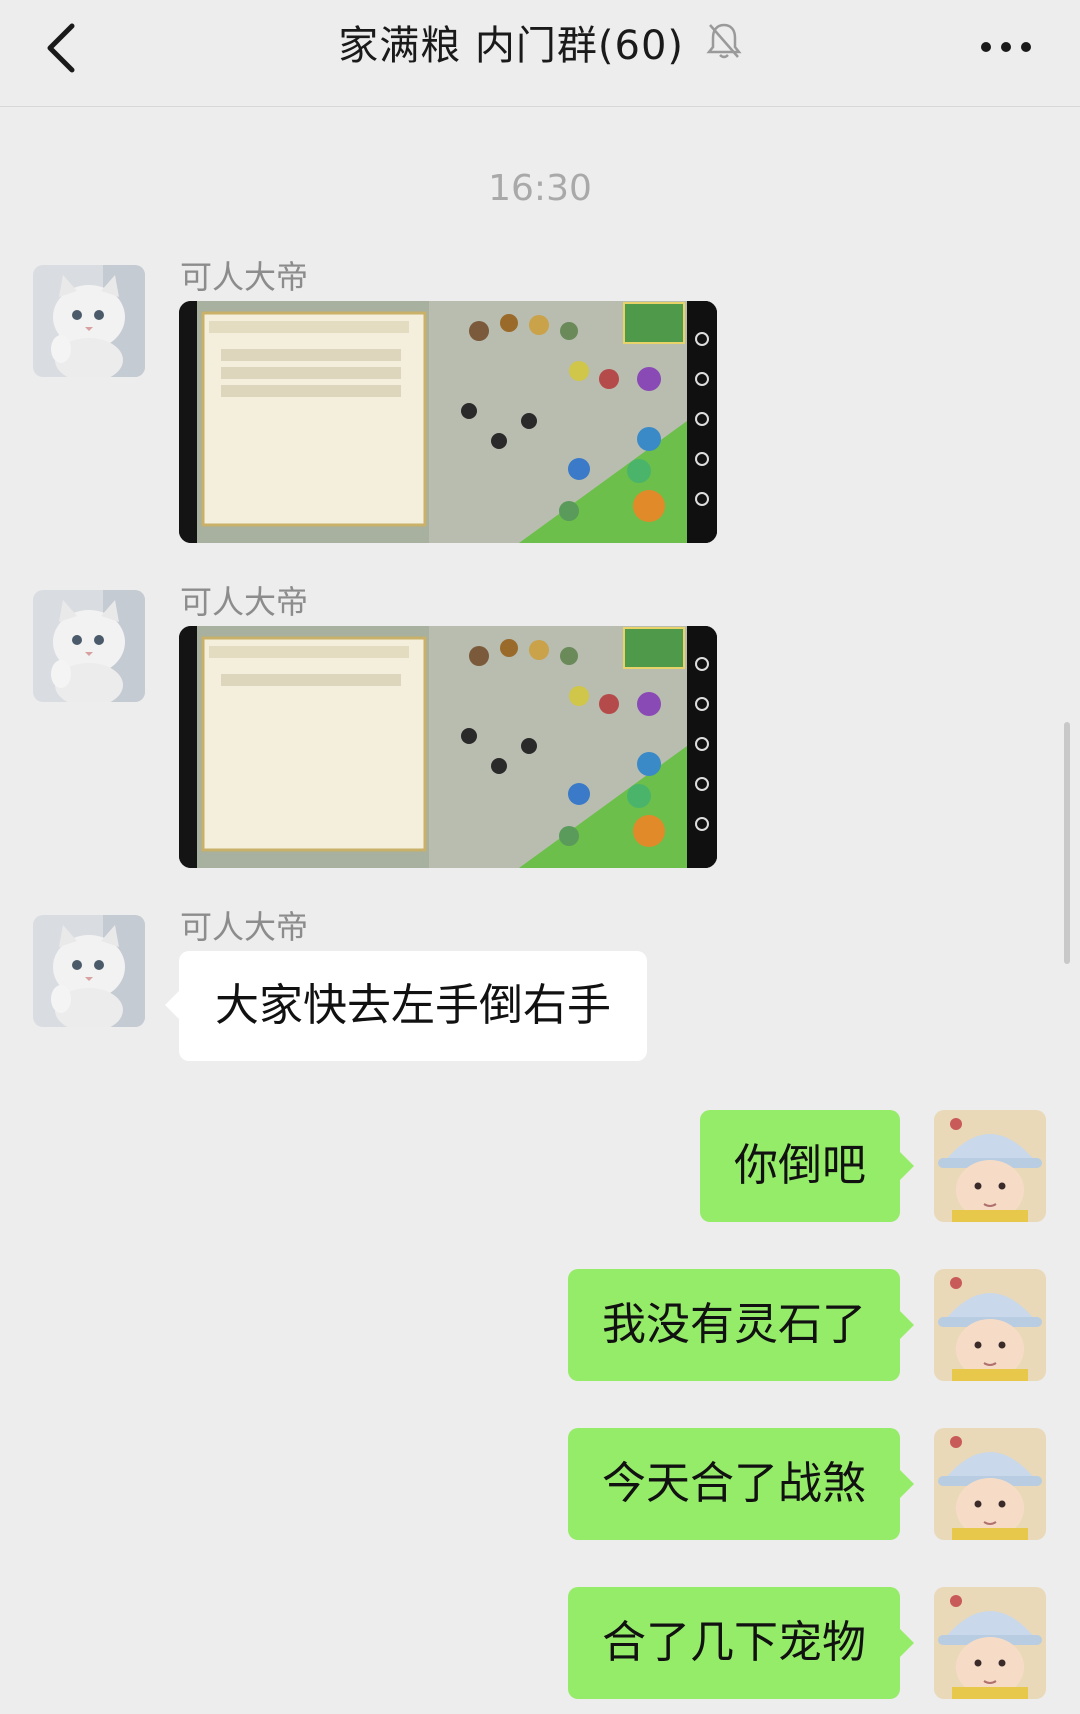 Image resolution: width=1080 pixels, height=1714 pixels. I want to click on more-button, so click(1006, 47).